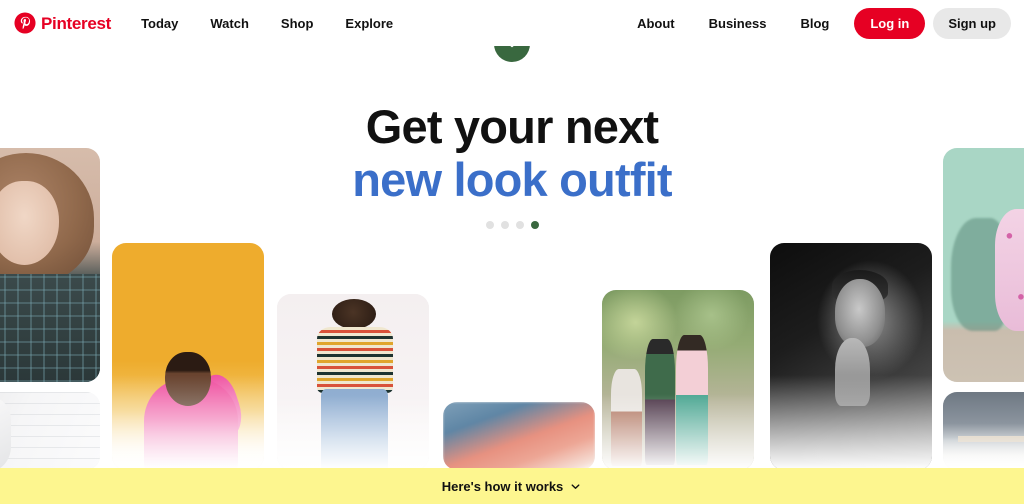 The image size is (1024, 504). What do you see at coordinates (50, 265) in the screenshot?
I see `collage-card-woman-plaid` at bounding box center [50, 265].